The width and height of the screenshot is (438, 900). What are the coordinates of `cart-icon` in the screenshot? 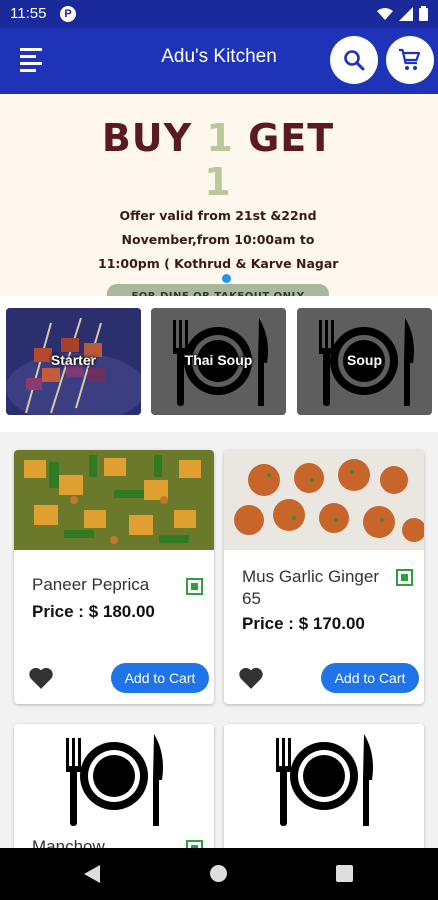 It's located at (410, 59).